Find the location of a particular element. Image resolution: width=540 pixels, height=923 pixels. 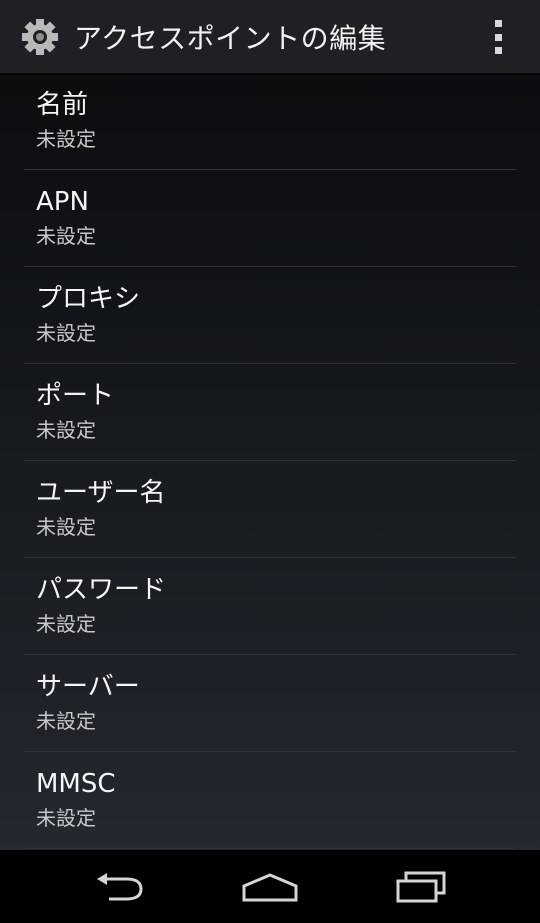

overflow-menu-icon is located at coordinates (498, 37).